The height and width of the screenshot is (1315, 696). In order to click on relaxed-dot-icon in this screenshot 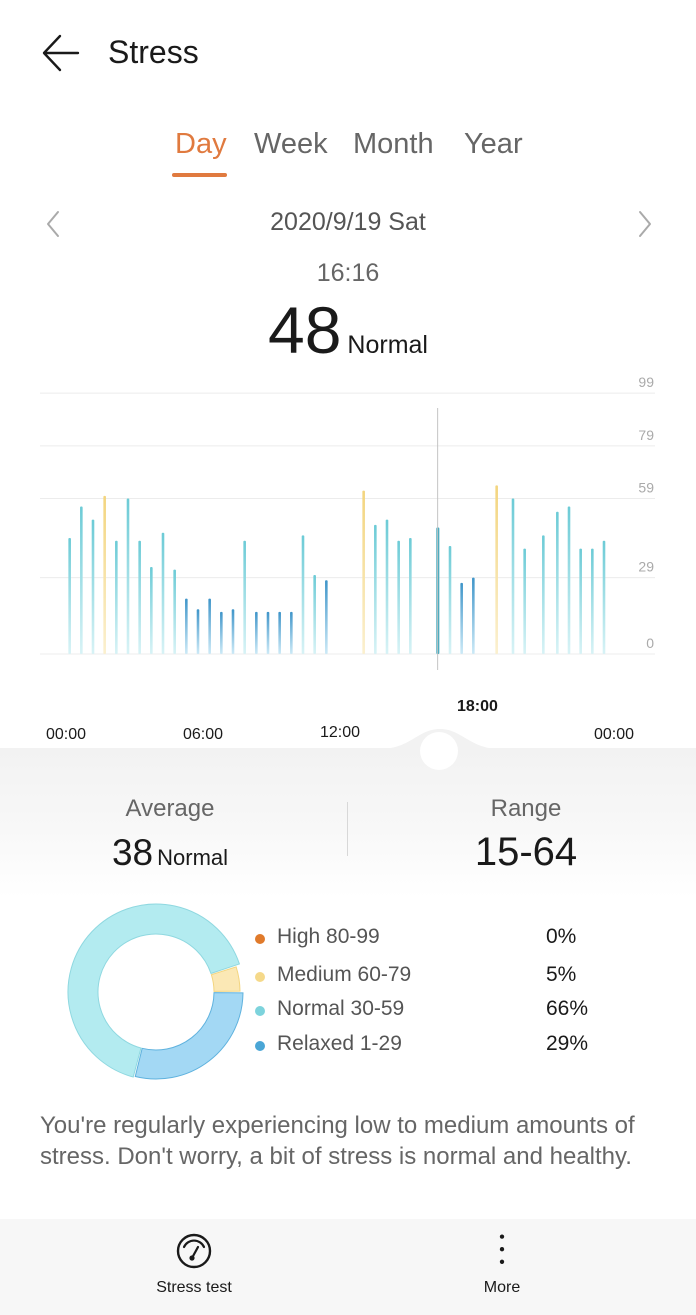, I will do `click(260, 1046)`.